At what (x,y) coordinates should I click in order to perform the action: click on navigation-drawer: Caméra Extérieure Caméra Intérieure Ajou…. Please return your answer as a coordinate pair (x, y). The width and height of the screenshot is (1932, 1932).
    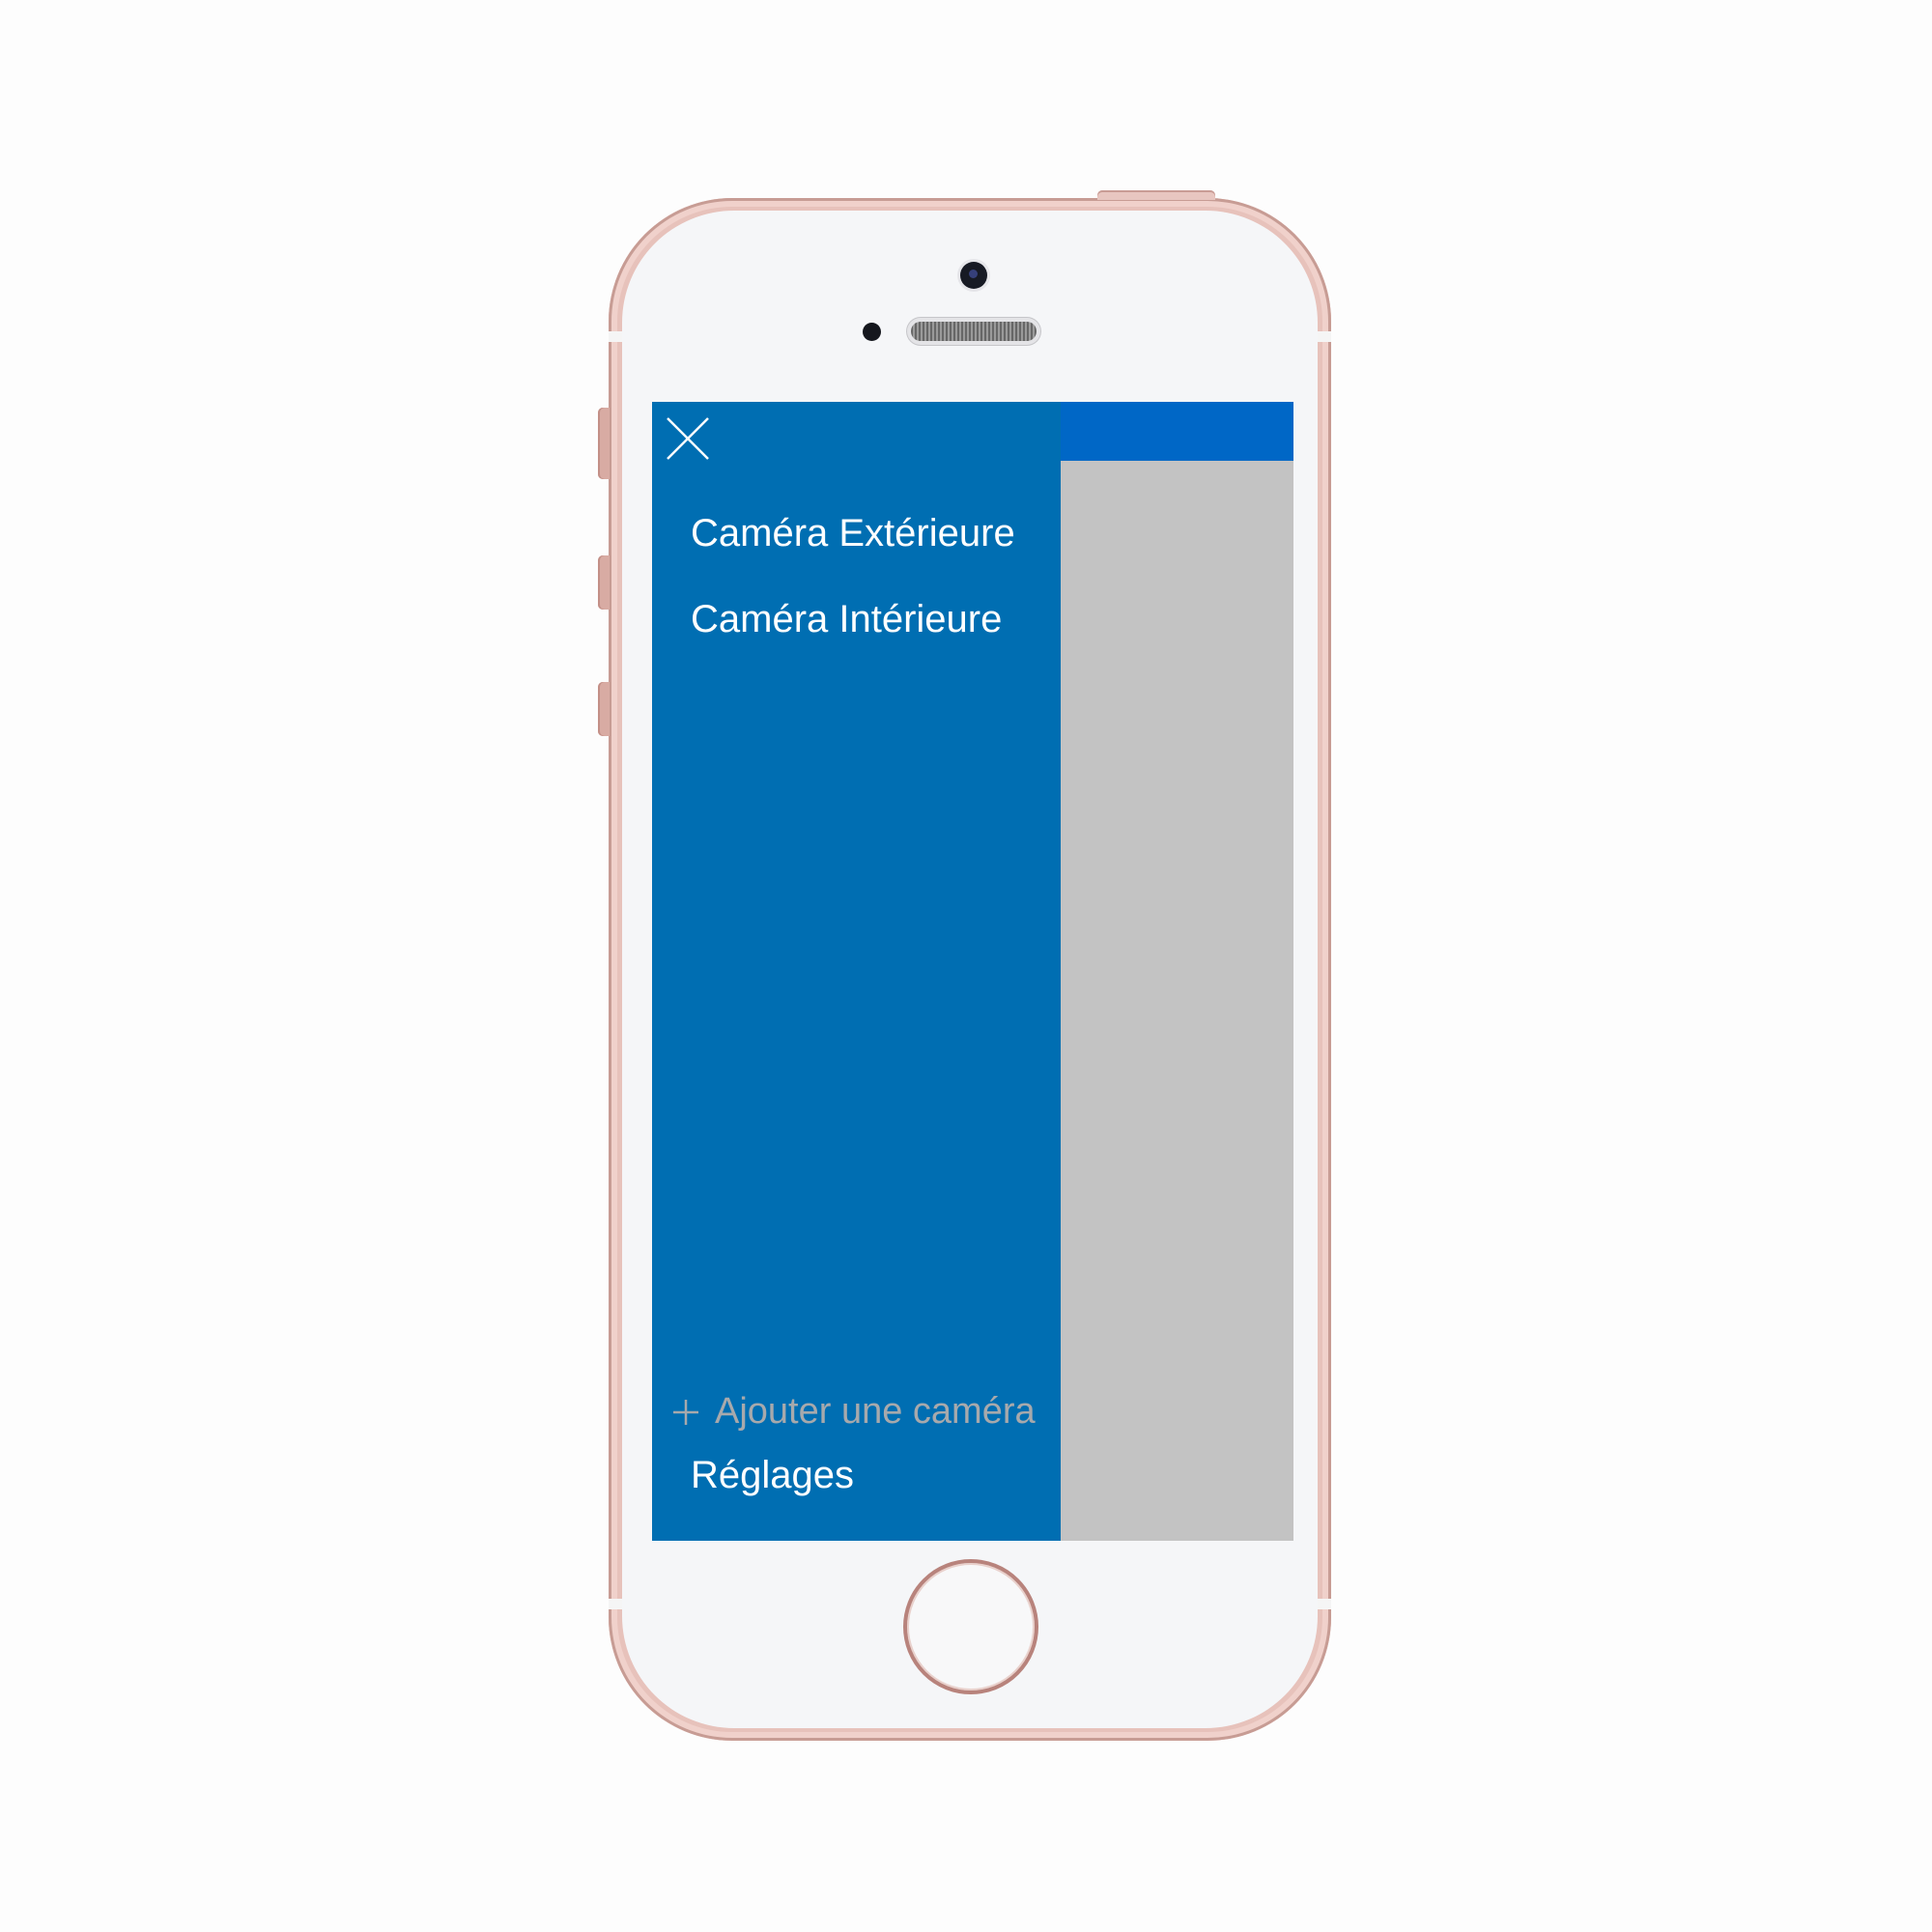
    Looking at the image, I should click on (856, 971).